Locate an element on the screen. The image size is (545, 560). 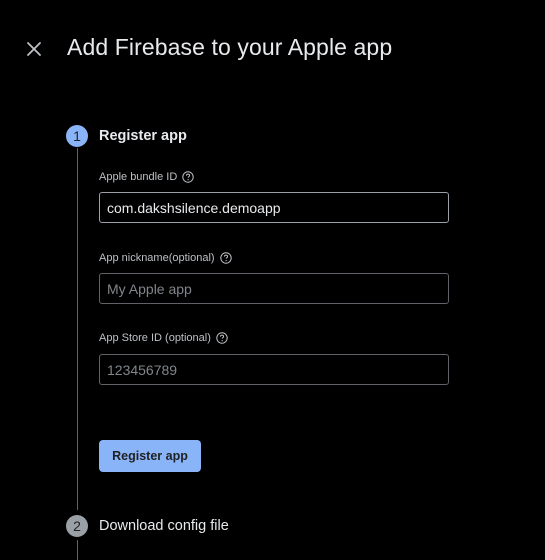
app-nickname-label: App nickname(optional) is located at coordinates (165, 258).